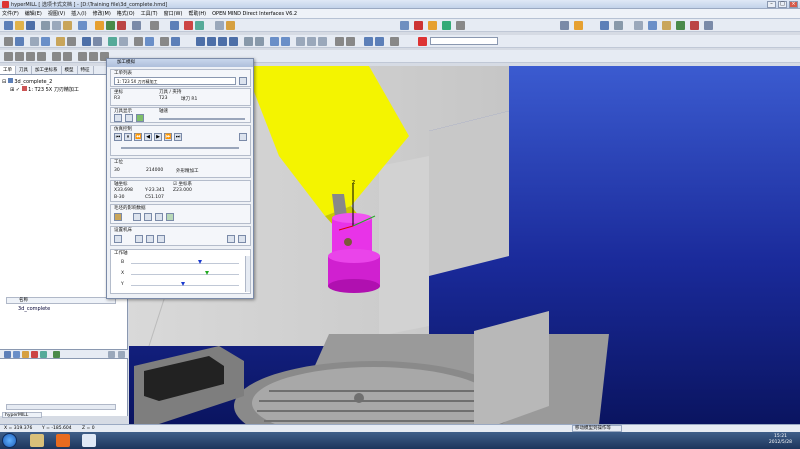 Image resolution: width=800 pixels, height=449 pixels. What do you see at coordinates (368, 41) in the screenshot?
I see `light-icon` at bounding box center [368, 41].